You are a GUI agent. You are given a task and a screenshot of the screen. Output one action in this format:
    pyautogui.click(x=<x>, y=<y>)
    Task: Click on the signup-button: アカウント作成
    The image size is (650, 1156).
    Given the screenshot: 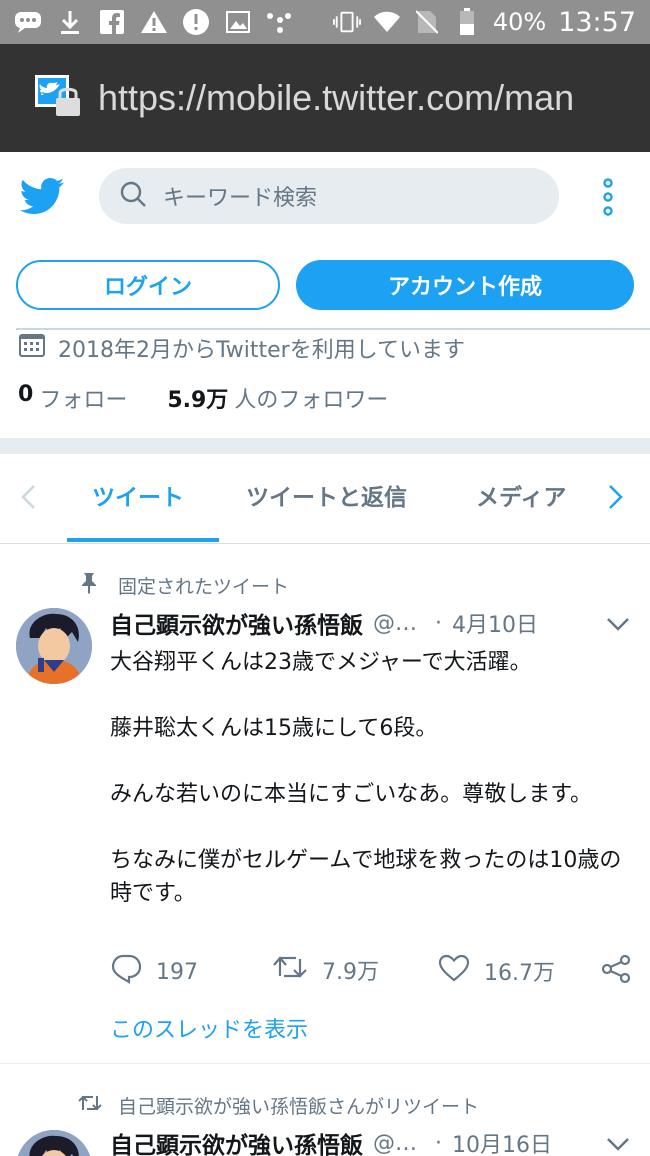 What is the action you would take?
    pyautogui.click(x=465, y=285)
    